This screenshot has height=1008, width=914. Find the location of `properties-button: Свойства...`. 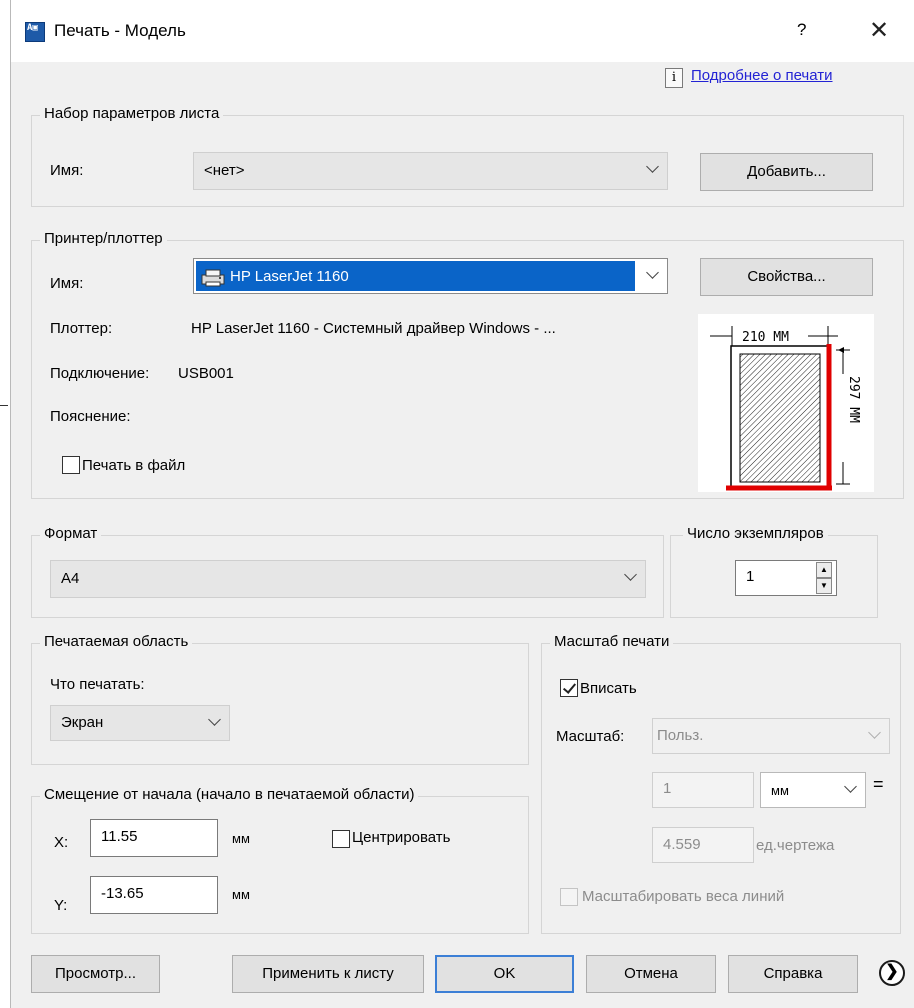

properties-button: Свойства... is located at coordinates (786, 277).